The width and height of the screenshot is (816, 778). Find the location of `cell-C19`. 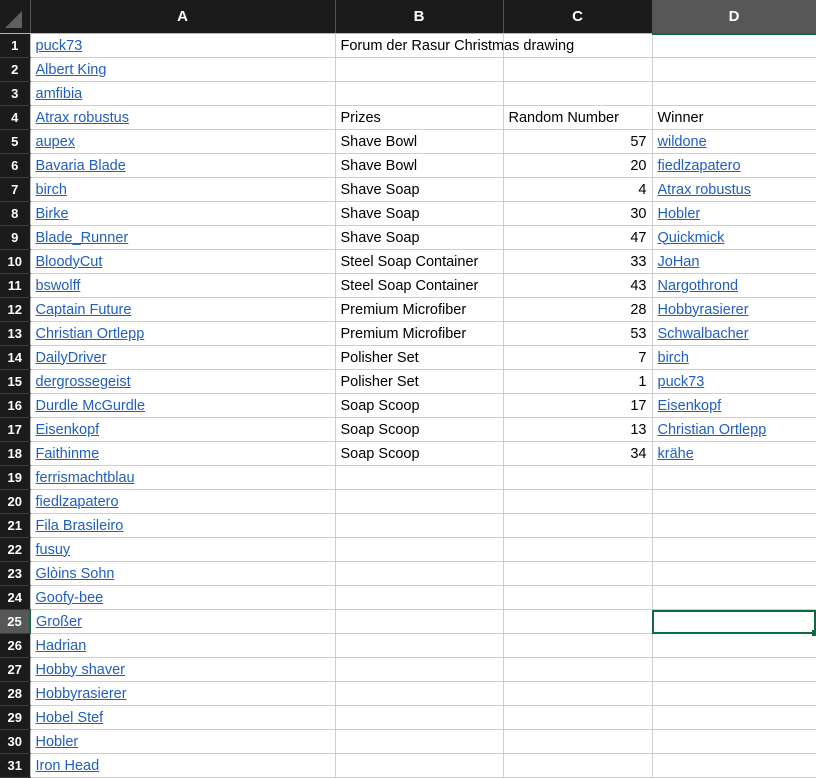

cell-C19 is located at coordinates (578, 477).